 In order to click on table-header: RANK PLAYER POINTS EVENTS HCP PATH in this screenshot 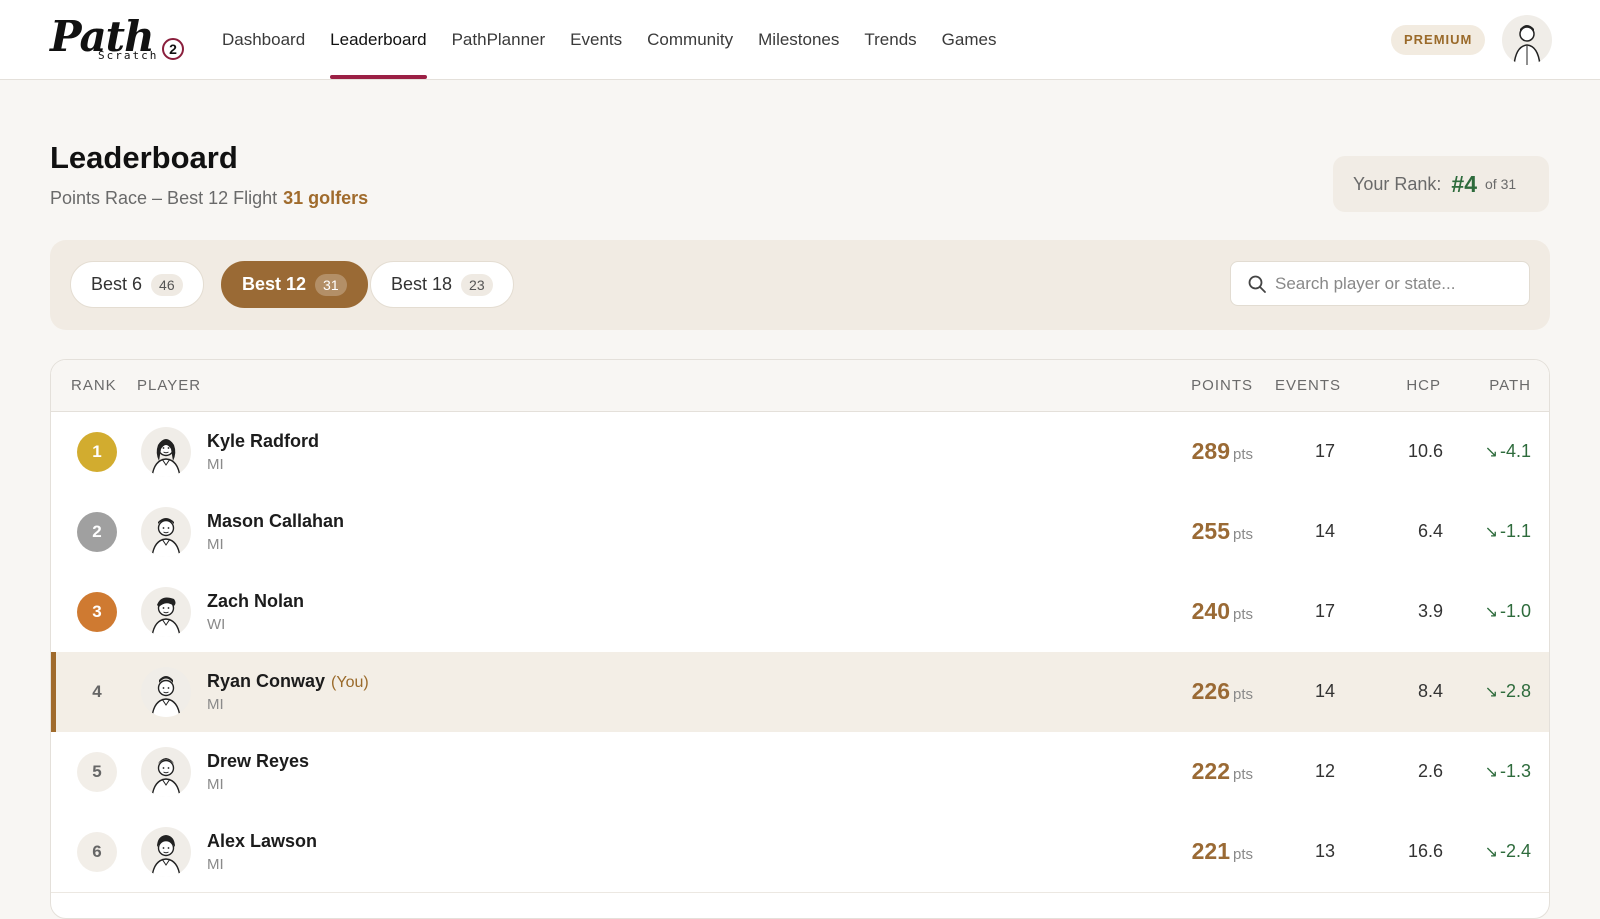, I will do `click(800, 386)`.